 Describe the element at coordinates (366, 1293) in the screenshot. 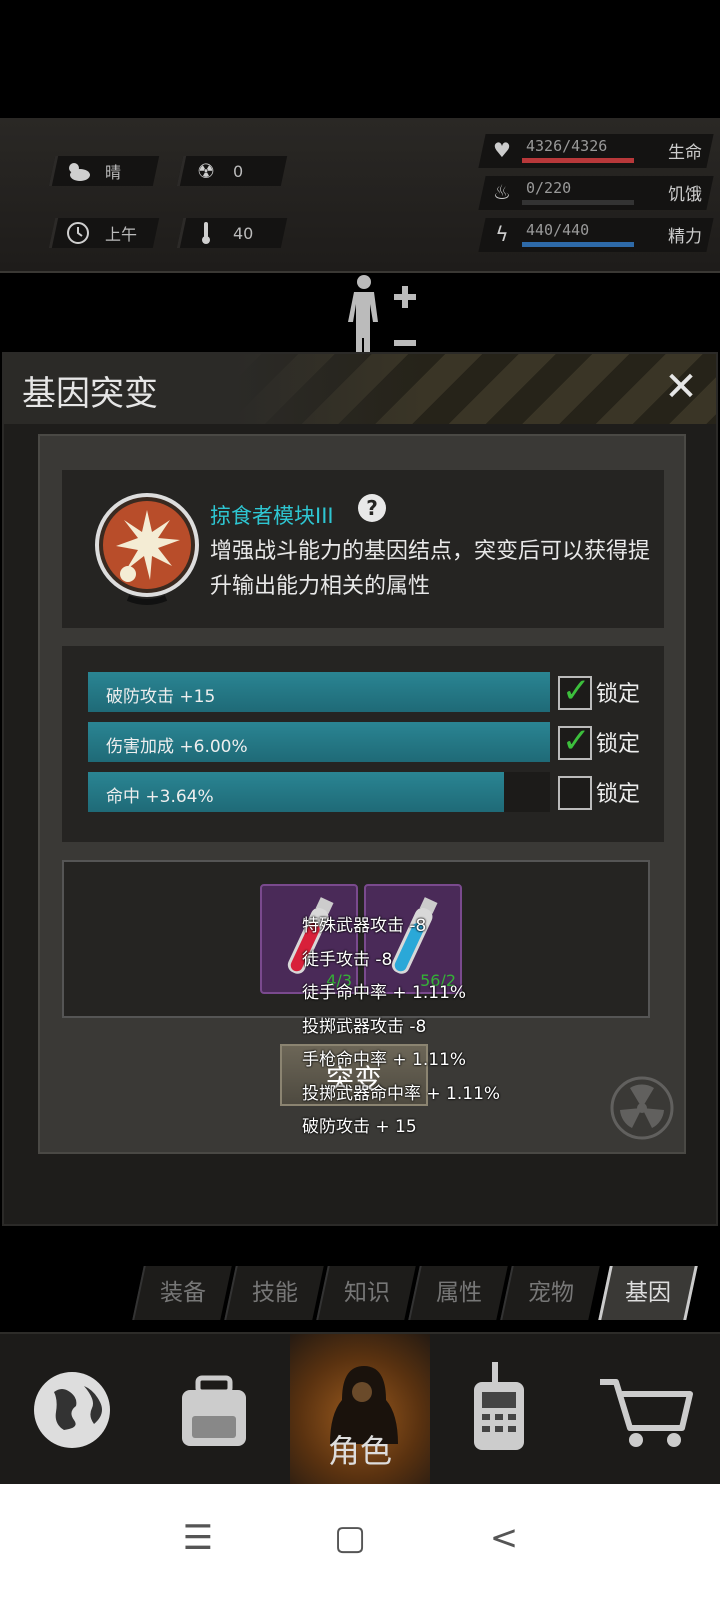

I see `tab-knowledge: 知识` at that location.